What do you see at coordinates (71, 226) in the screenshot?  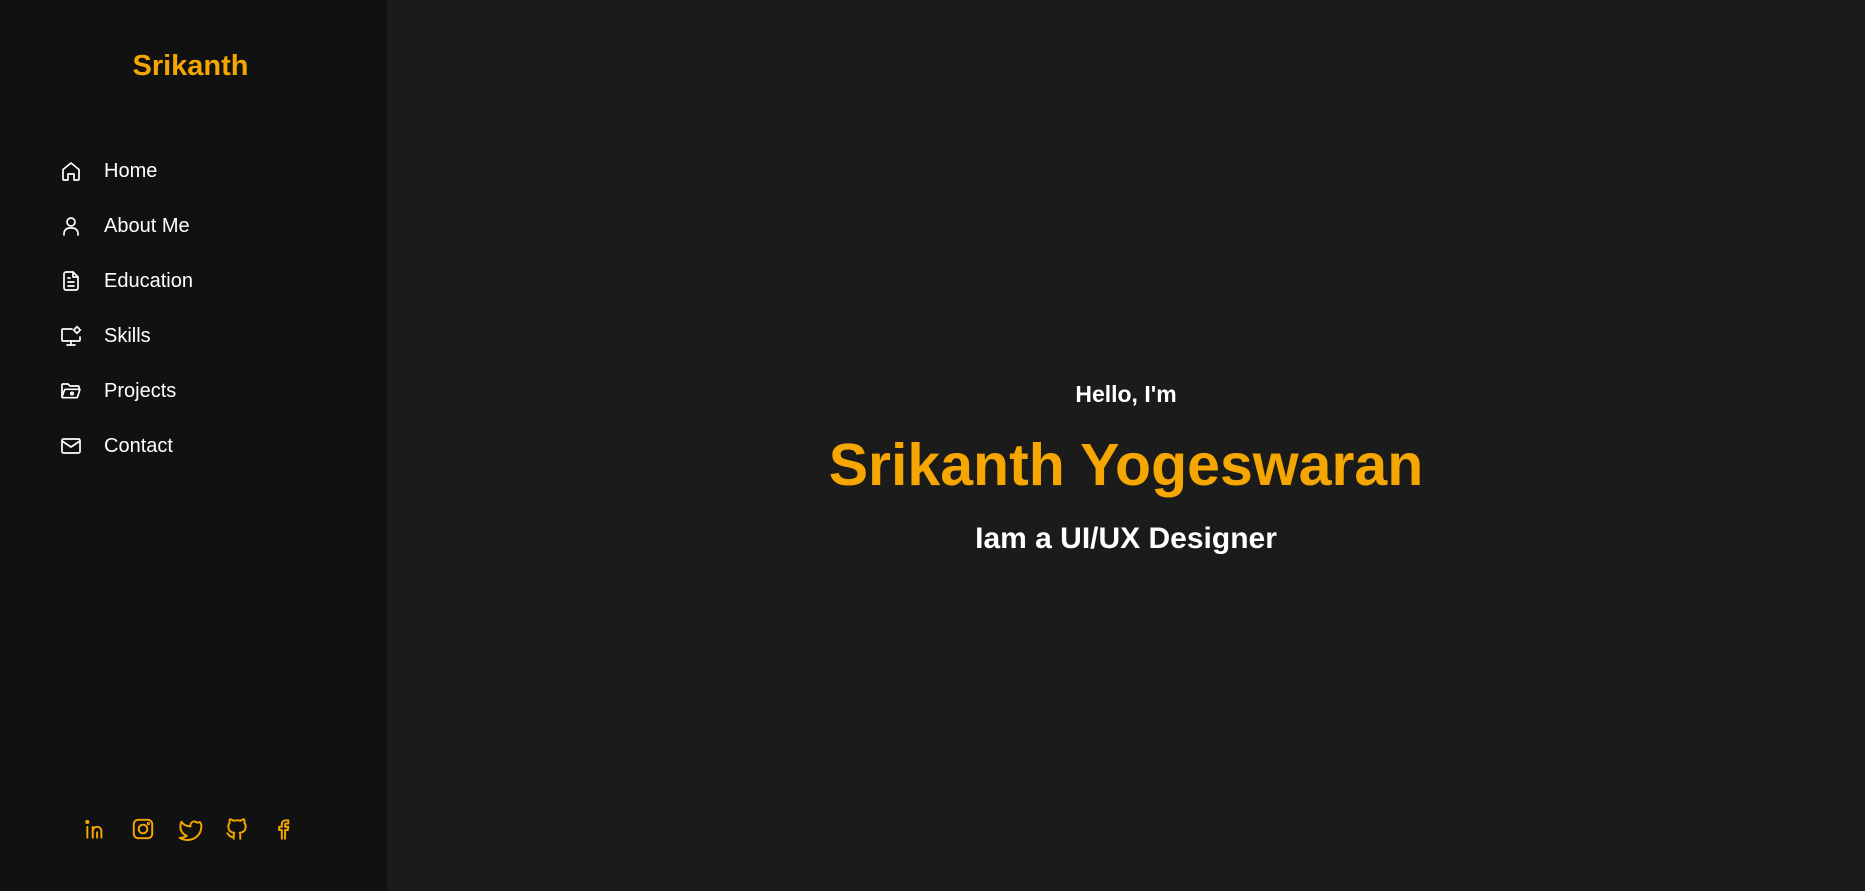 I see `user-icon` at bounding box center [71, 226].